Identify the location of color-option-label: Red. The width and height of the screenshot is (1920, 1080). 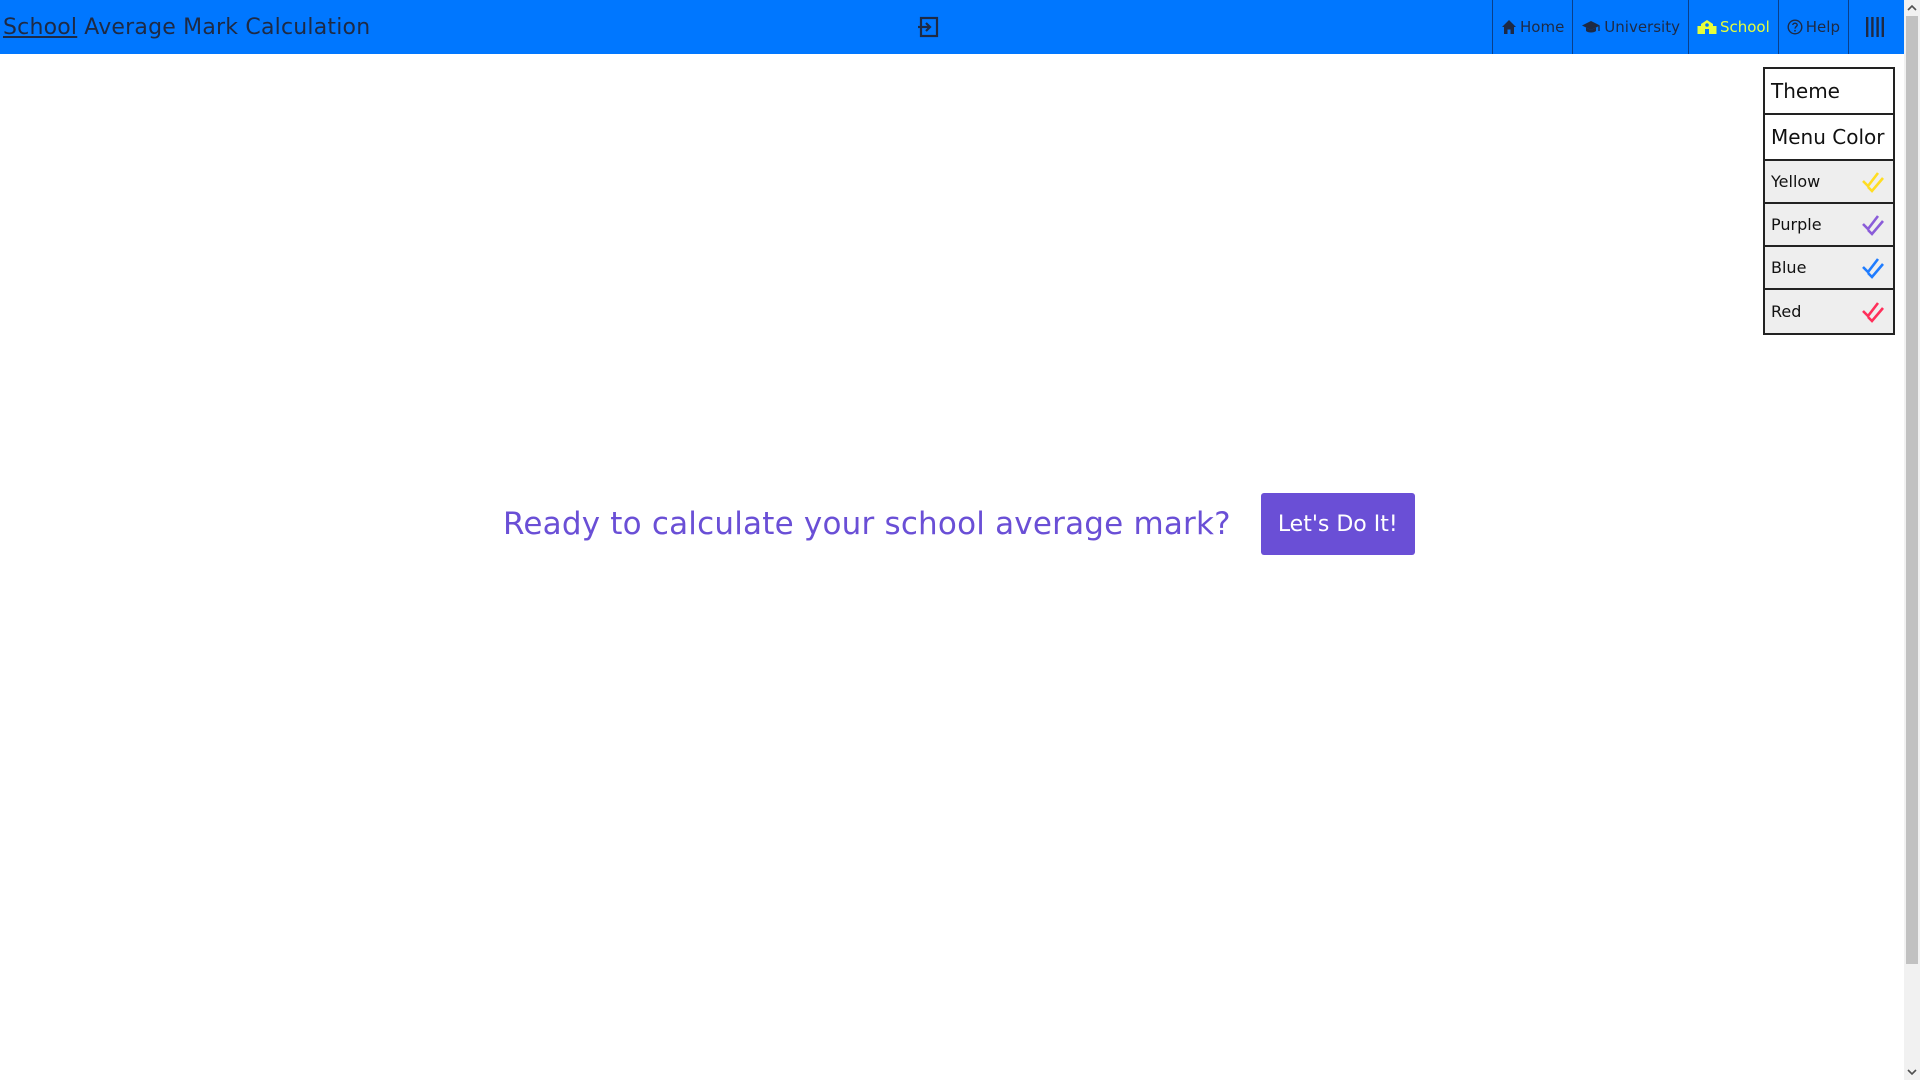
(1786, 311).